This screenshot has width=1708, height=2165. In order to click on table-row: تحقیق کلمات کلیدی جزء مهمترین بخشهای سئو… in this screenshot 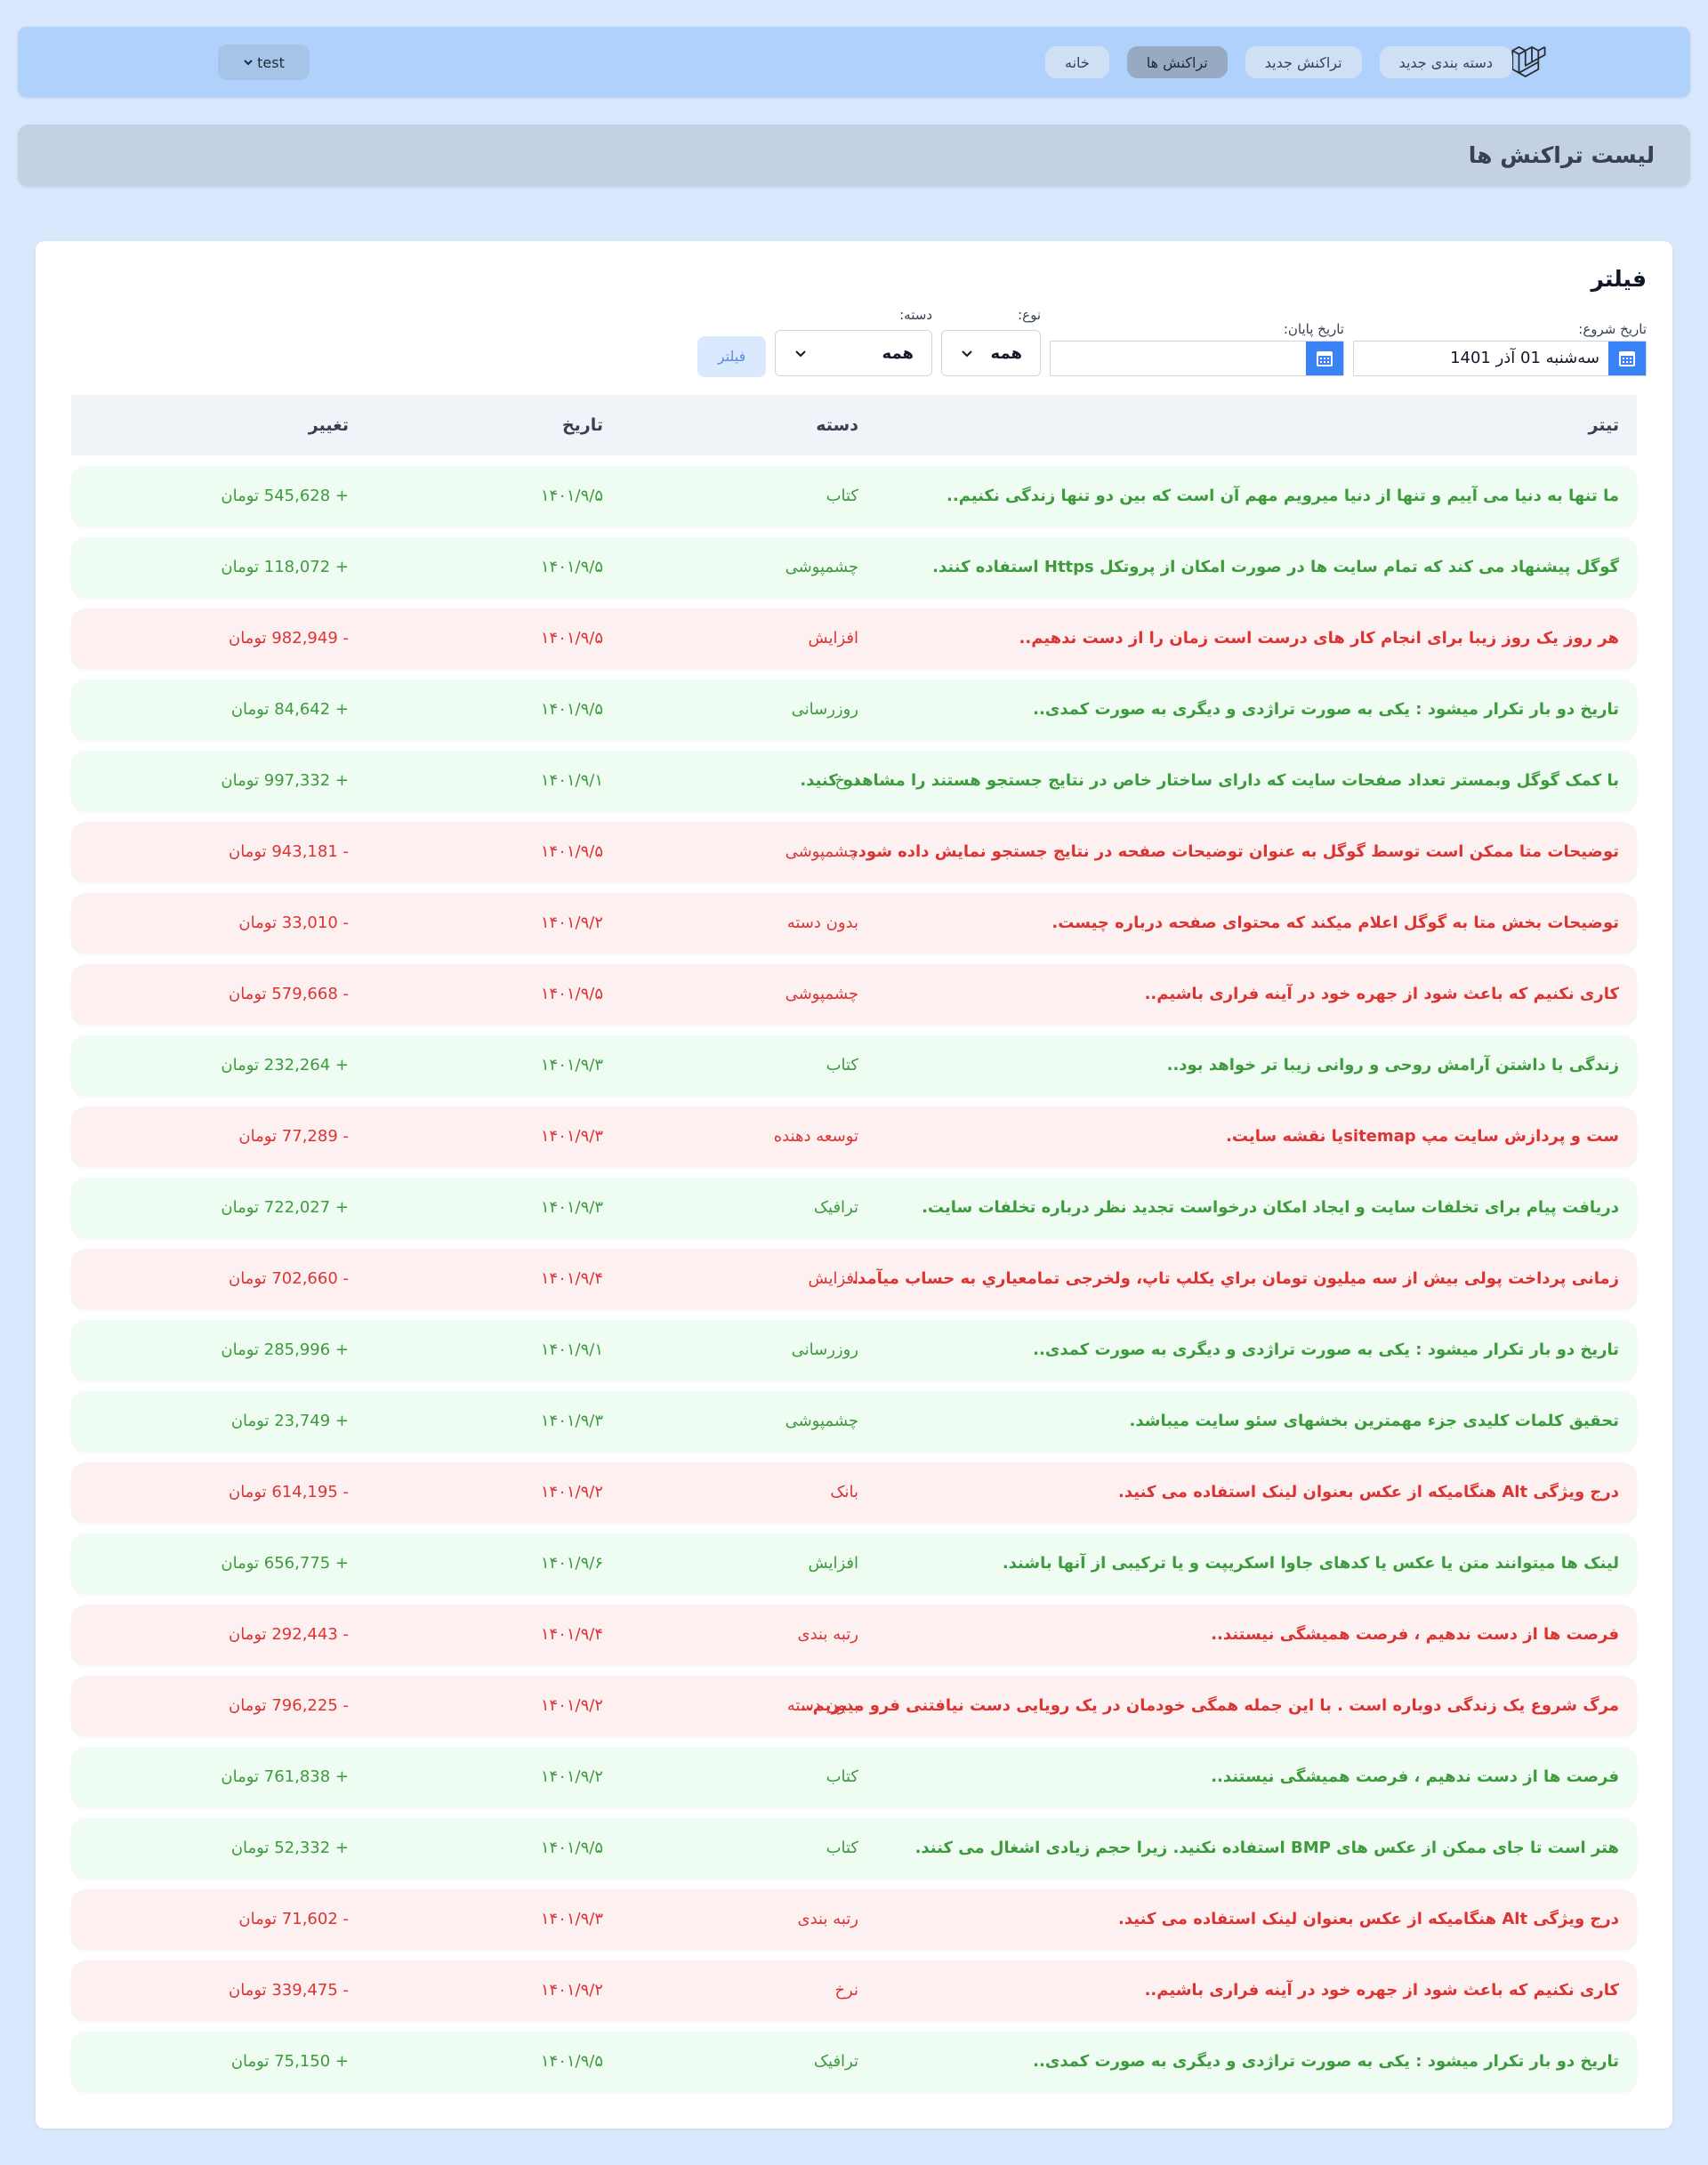, I will do `click(854, 1421)`.